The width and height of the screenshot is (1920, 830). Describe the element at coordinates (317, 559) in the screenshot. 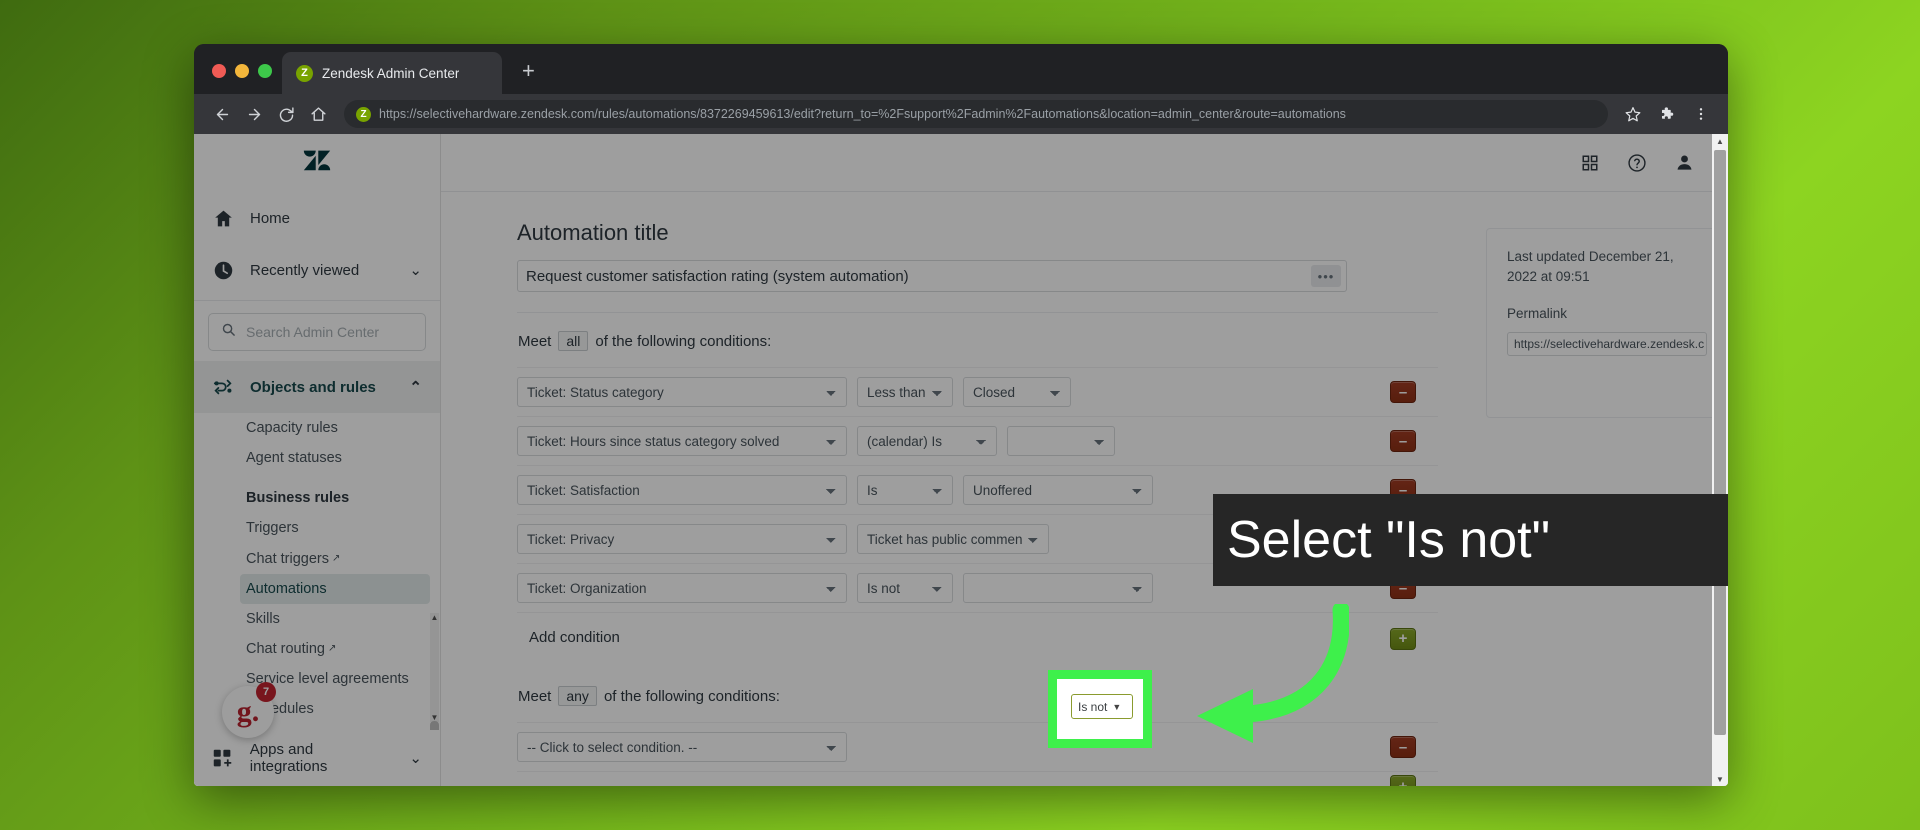

I see `sidebar-subitem-chat-triggers: Chat triggers ↗` at that location.